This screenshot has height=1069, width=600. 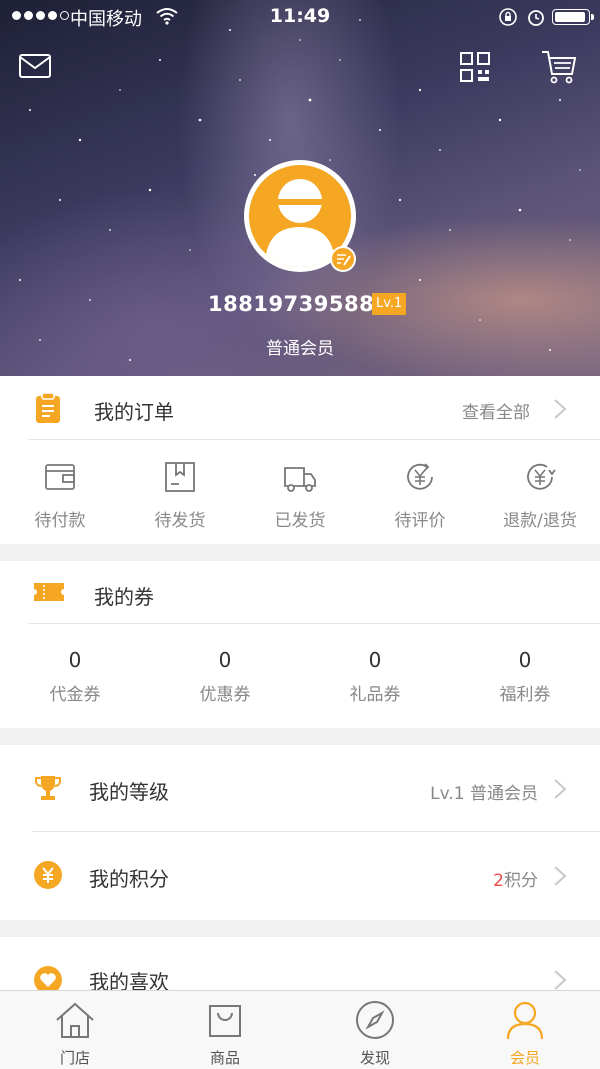 I want to click on my-points-row: 我的积分 2积分, so click(x=300, y=876).